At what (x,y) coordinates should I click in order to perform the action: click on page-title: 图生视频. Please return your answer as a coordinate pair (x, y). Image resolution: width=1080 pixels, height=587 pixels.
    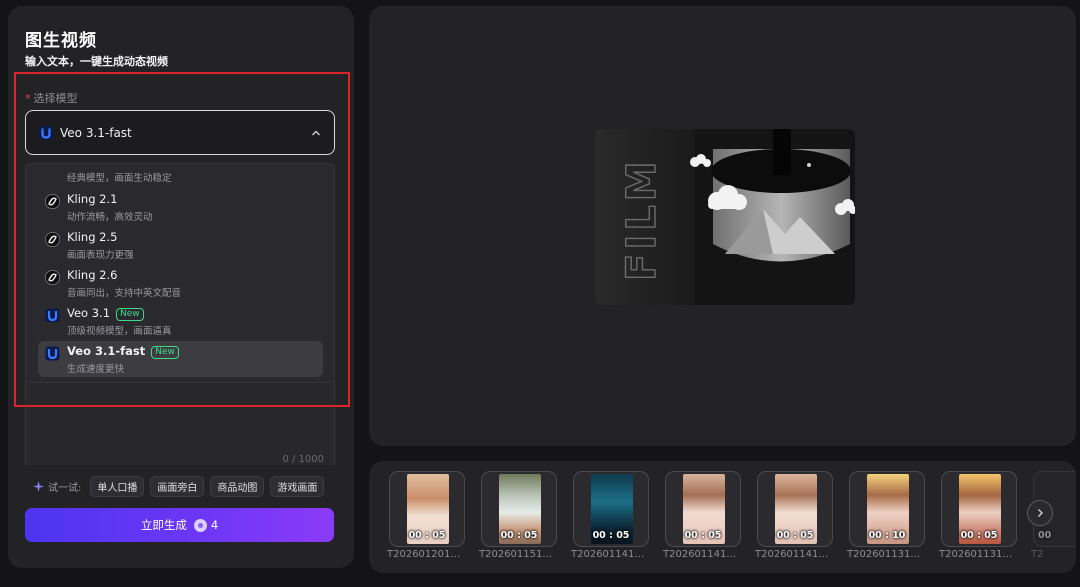
    Looking at the image, I should click on (61, 41).